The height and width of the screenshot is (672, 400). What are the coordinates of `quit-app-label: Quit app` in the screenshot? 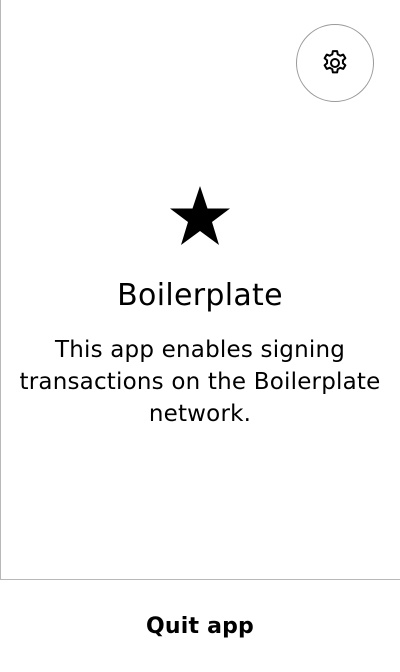 It's located at (200, 626).